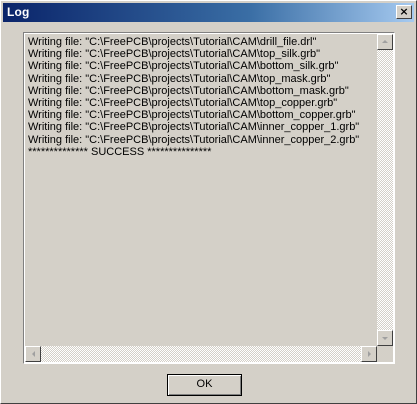 The height and width of the screenshot is (404, 417). I want to click on scroll-down-arrow-icon, so click(385, 338).